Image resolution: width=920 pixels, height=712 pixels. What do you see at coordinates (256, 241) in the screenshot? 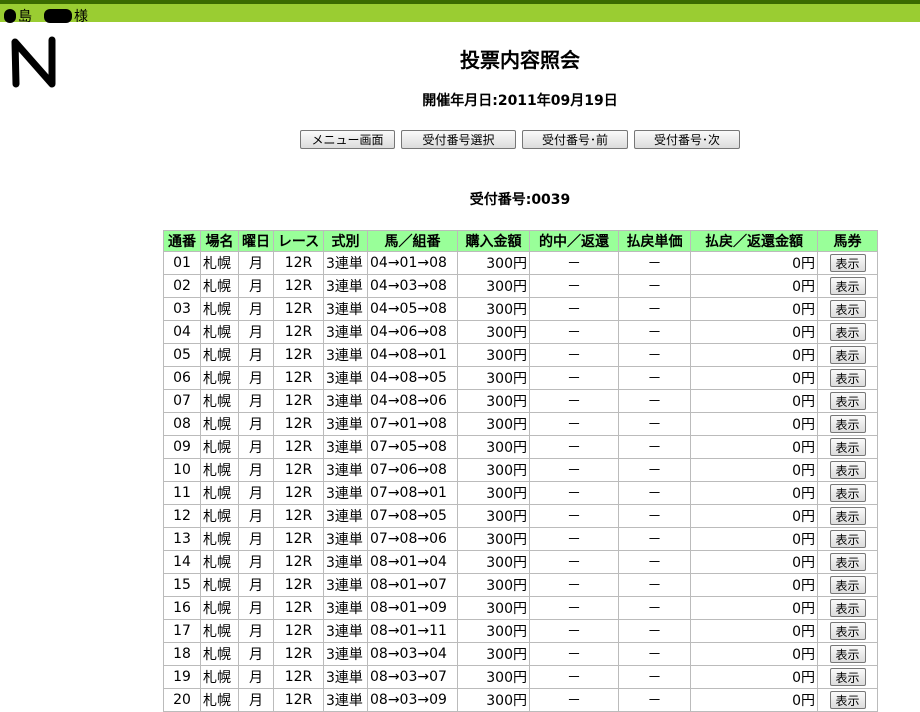
I see `header-weekday: 曜日` at bounding box center [256, 241].